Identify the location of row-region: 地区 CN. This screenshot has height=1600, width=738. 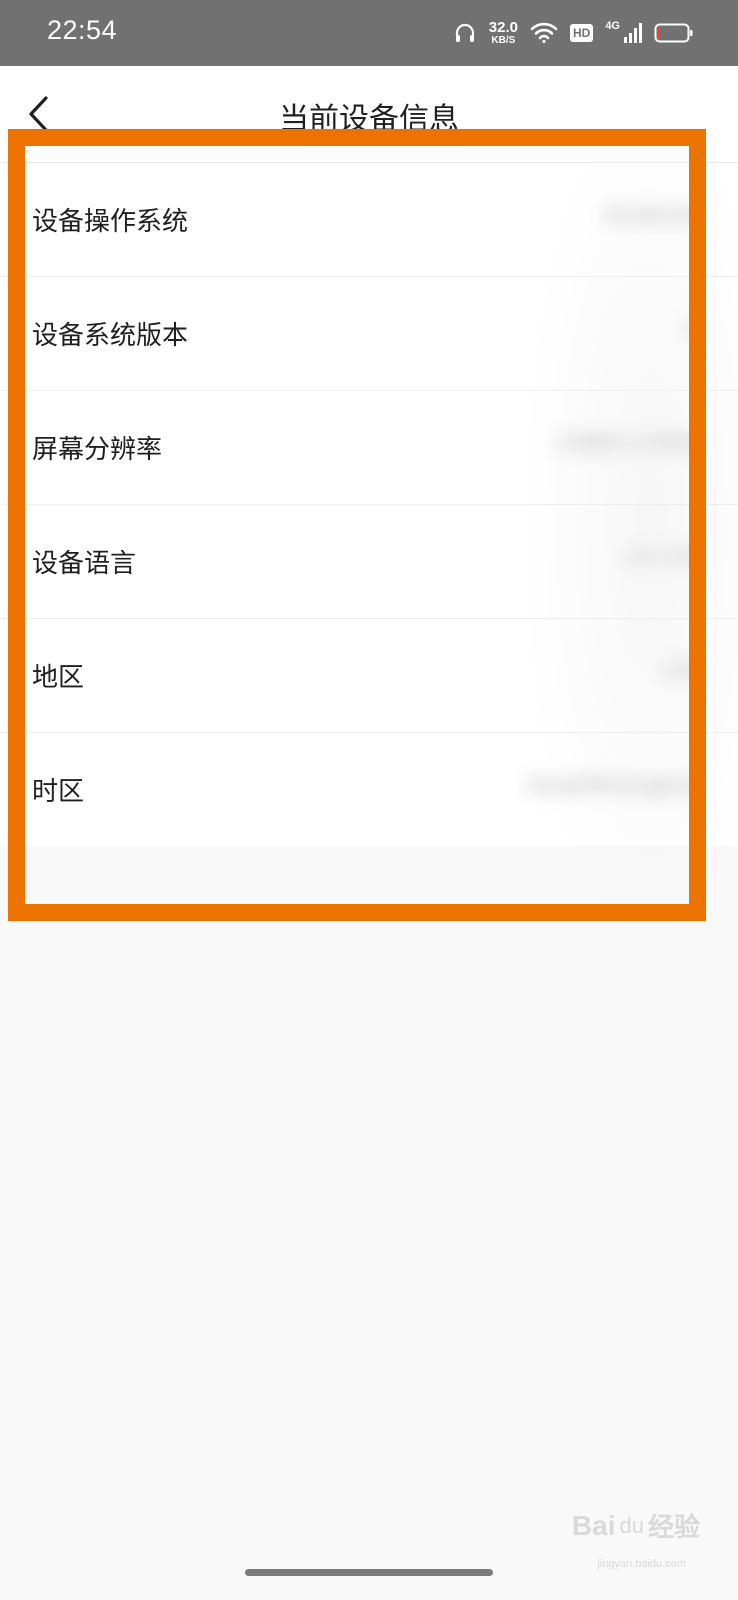
(369, 676).